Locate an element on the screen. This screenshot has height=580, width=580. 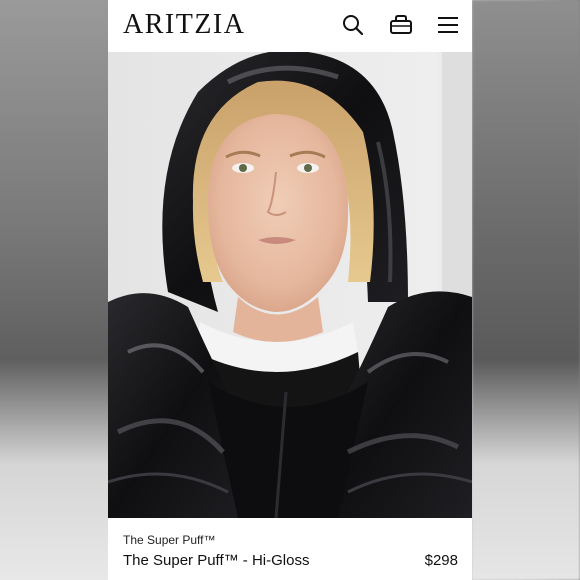
product-price: $298 is located at coordinates (441, 560).